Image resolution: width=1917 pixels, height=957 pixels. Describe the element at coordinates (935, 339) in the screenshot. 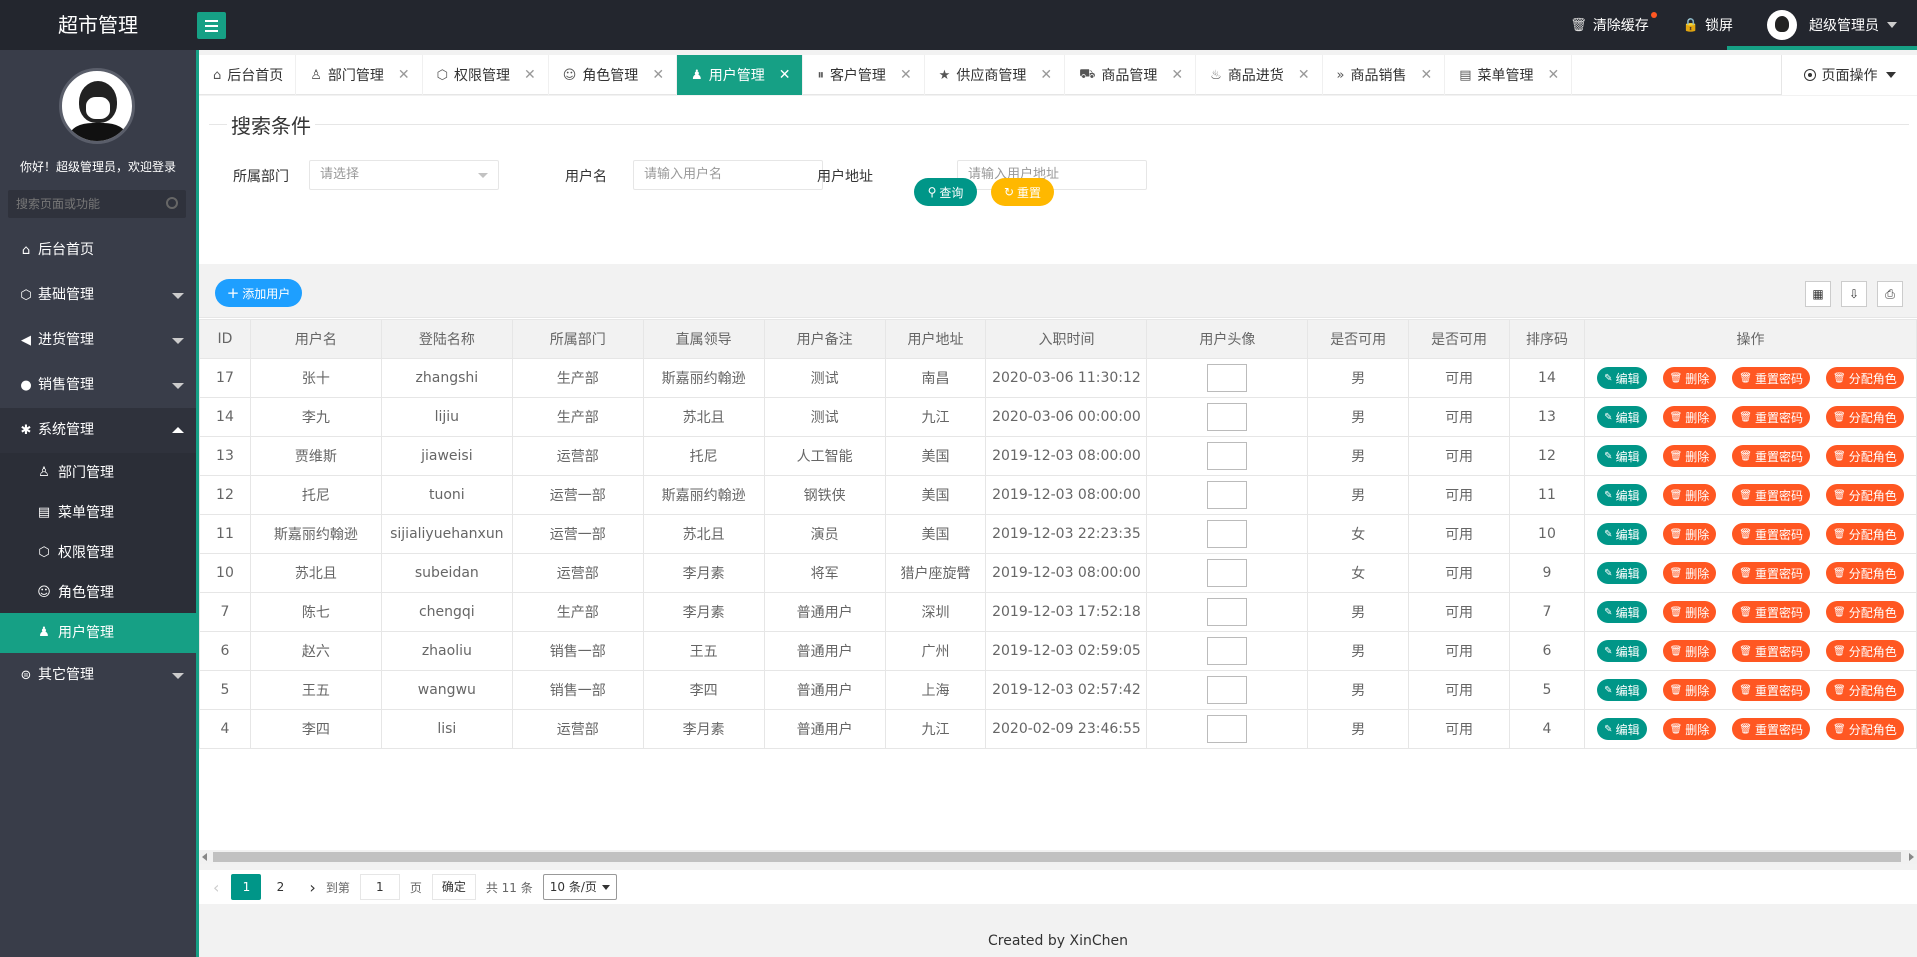

I see `col-header: 用户地址` at that location.